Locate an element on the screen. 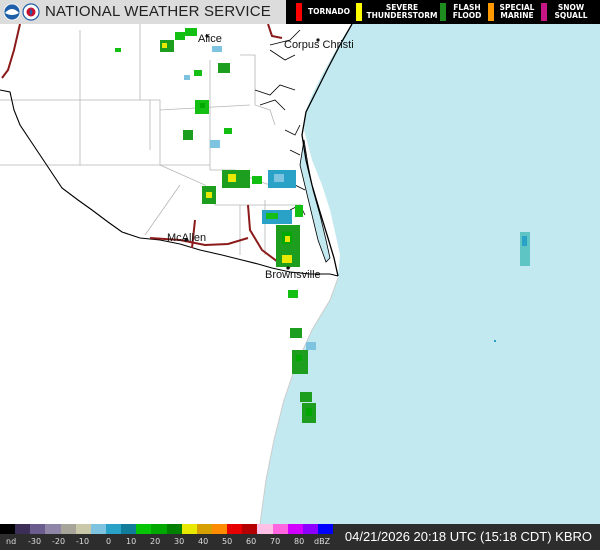 This screenshot has height=550, width=600. scale-label: 10 is located at coordinates (131, 541).